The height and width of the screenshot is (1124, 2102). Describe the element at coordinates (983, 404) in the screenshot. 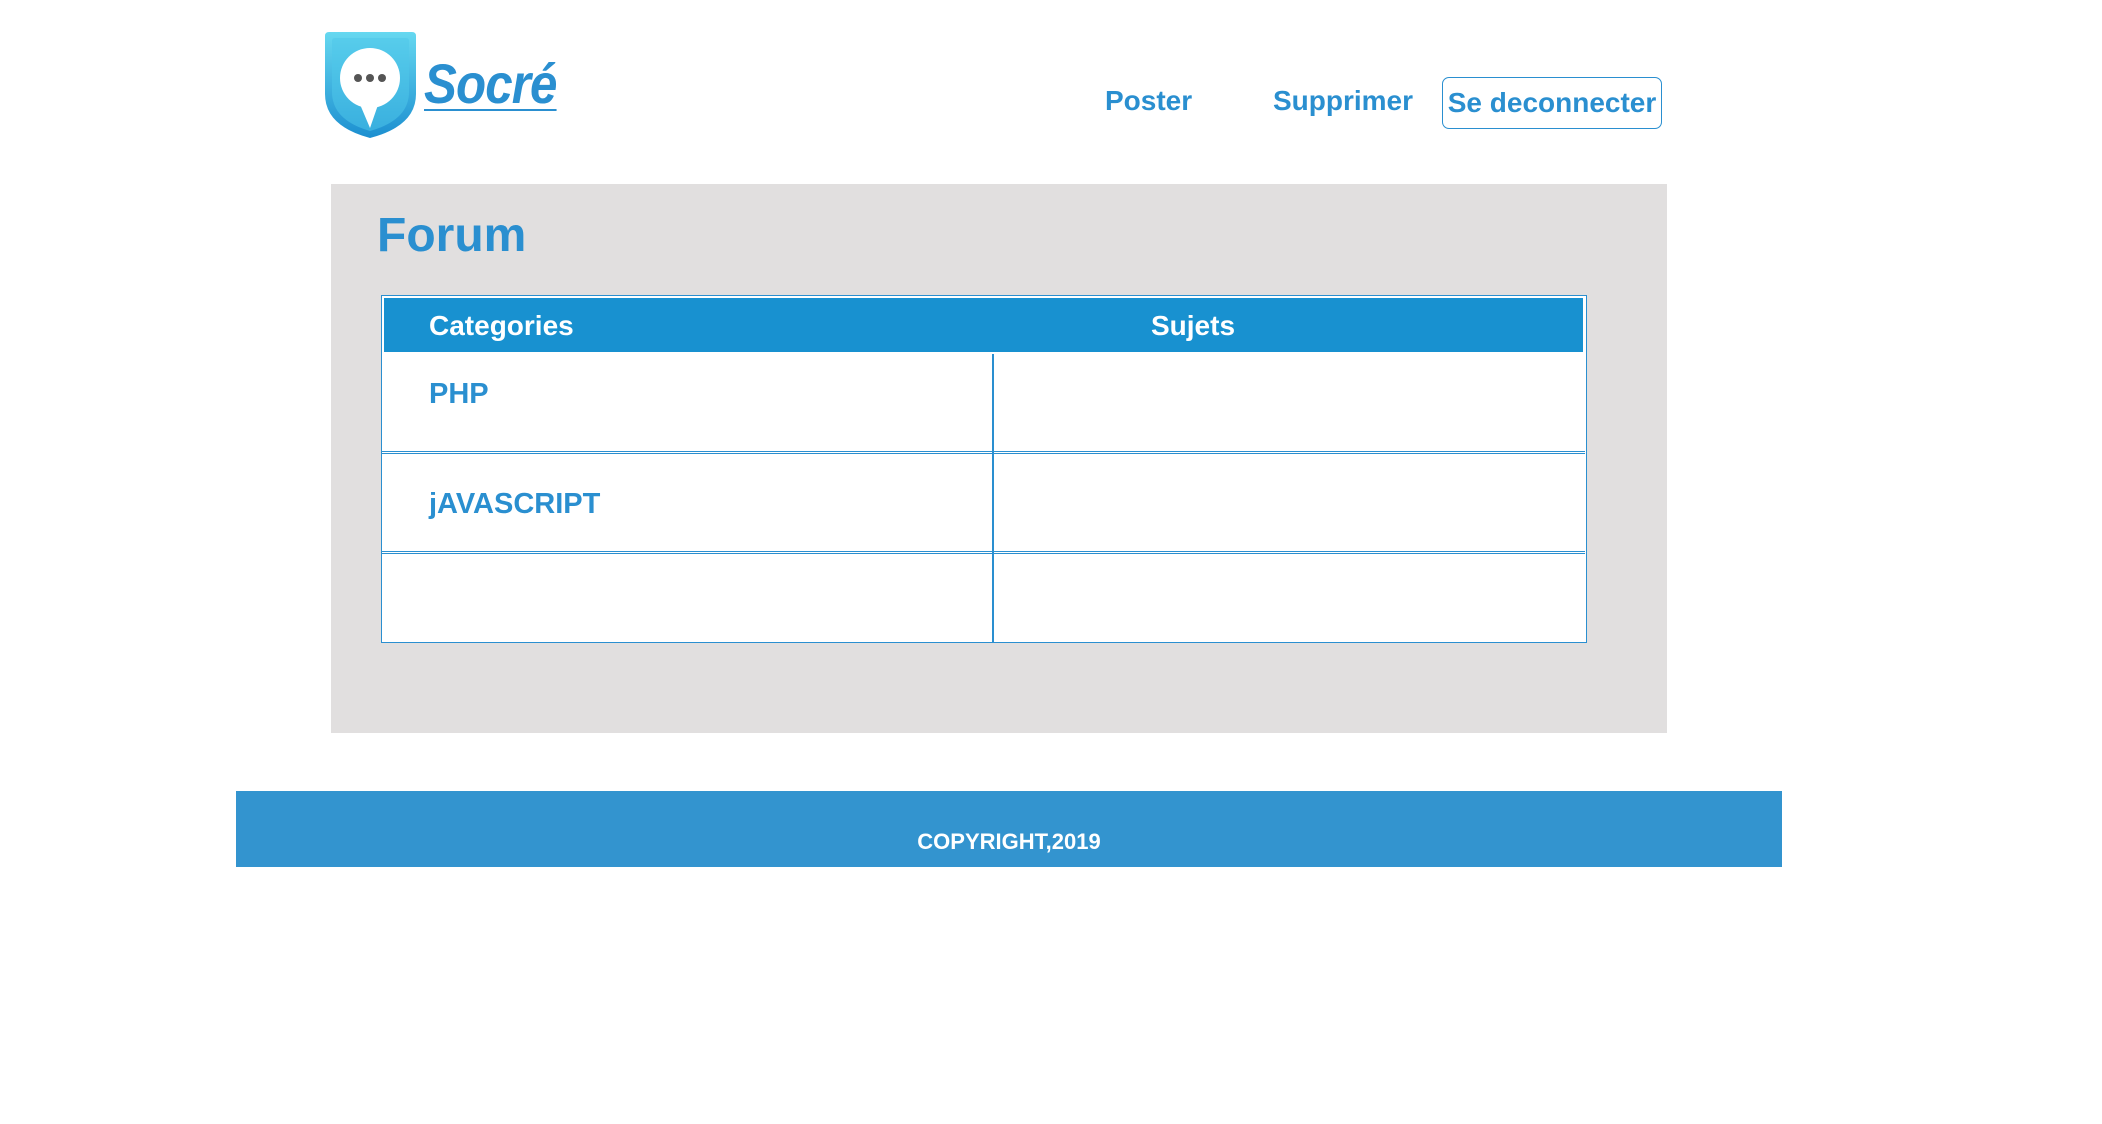

I see `table-row: PHP` at that location.